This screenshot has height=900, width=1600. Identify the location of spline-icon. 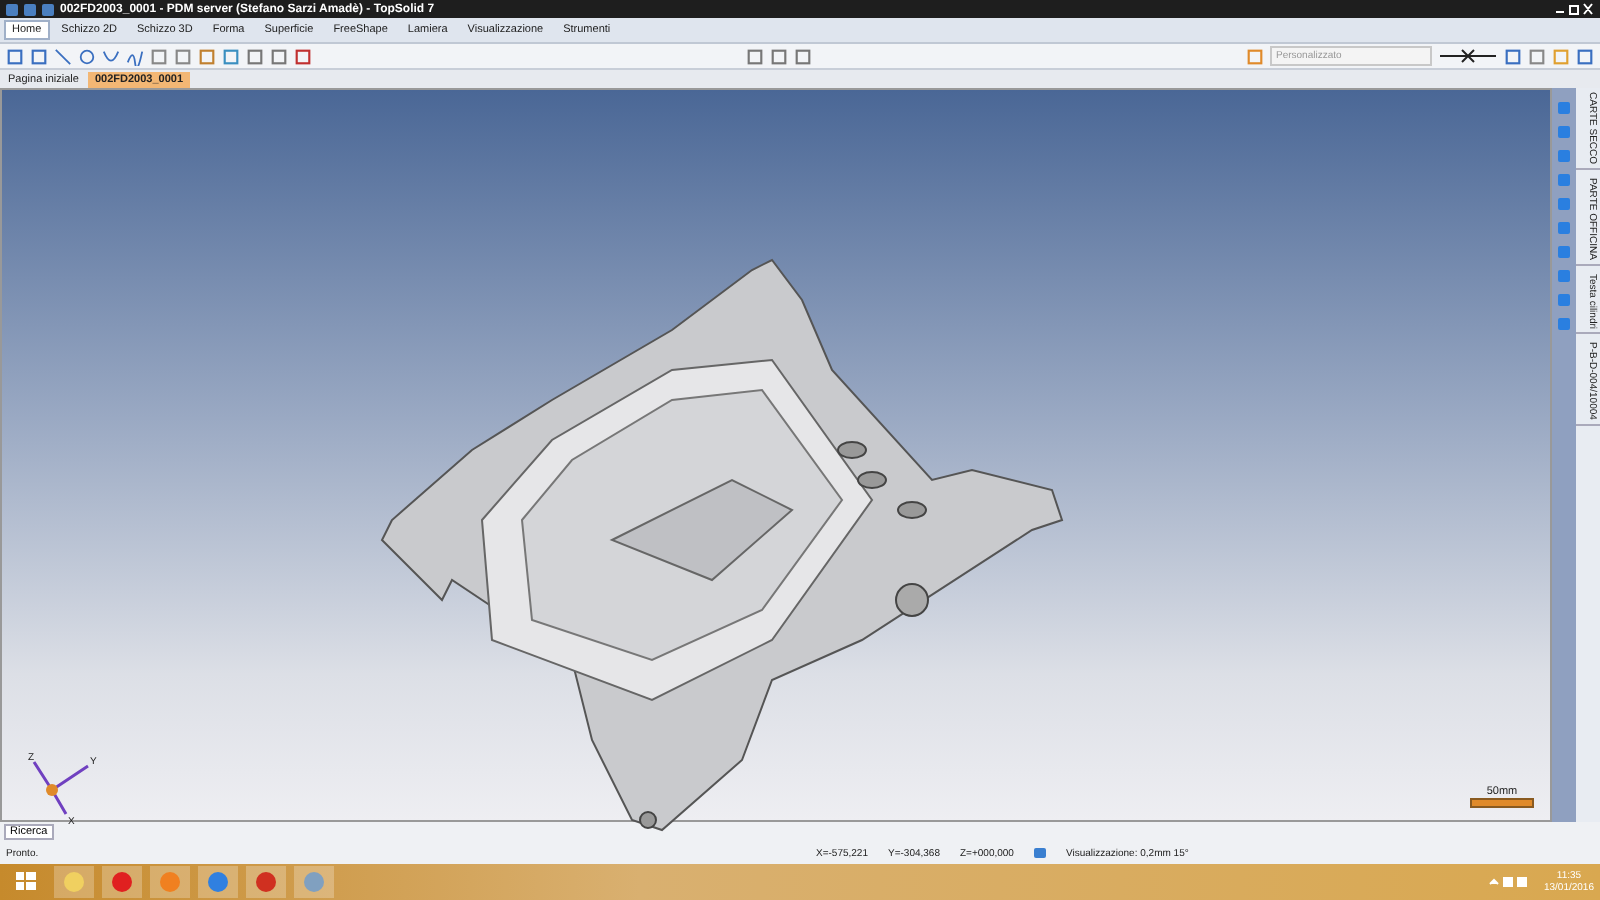
(135, 56).